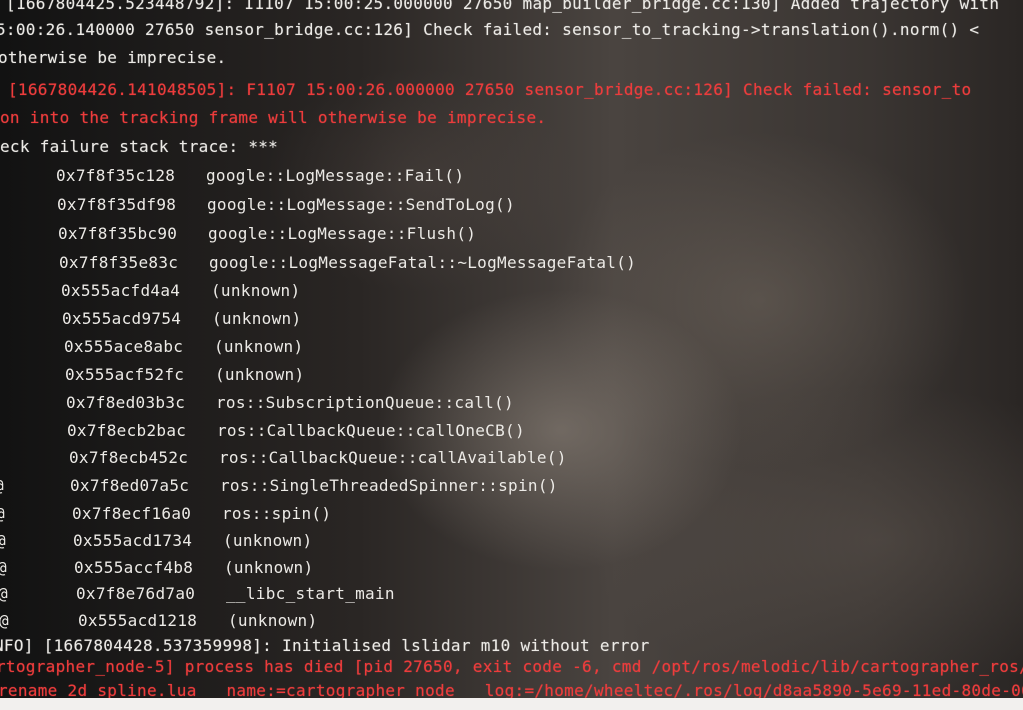 Image resolution: width=1023 pixels, height=710 pixels. What do you see at coordinates (389, 485) in the screenshot?
I see `frame-symbol: ros::SingleThreadedSpinner::spin()` at bounding box center [389, 485].